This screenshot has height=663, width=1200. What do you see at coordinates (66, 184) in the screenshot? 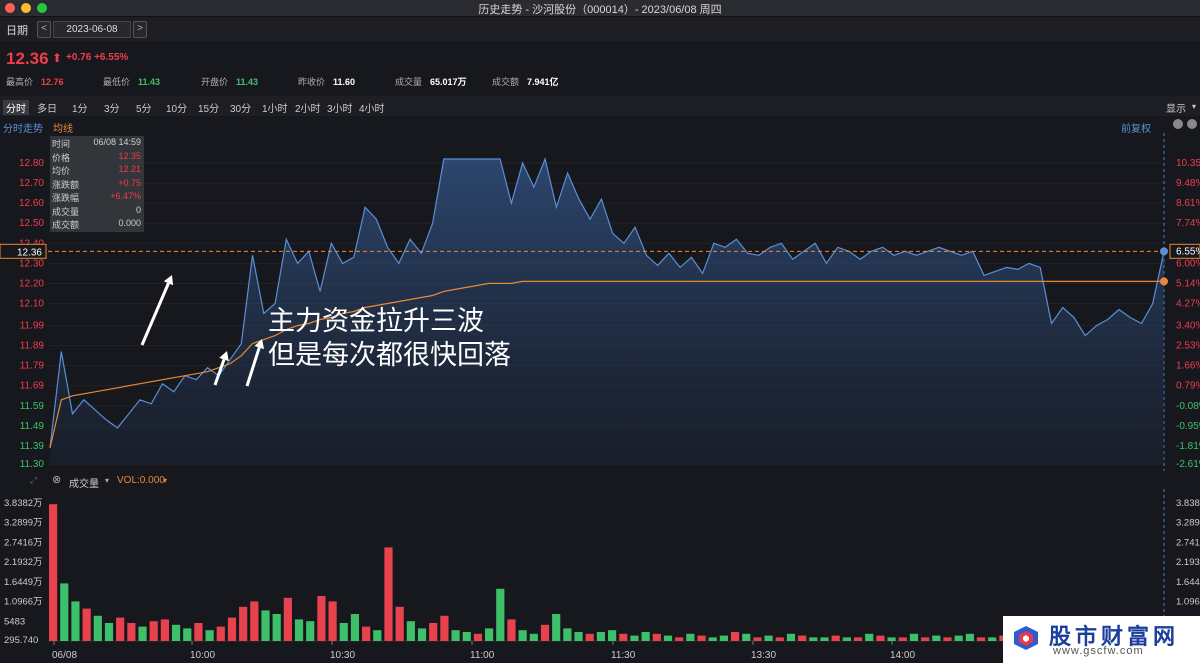
I see `tooltip-key: 涨跌额` at bounding box center [66, 184].